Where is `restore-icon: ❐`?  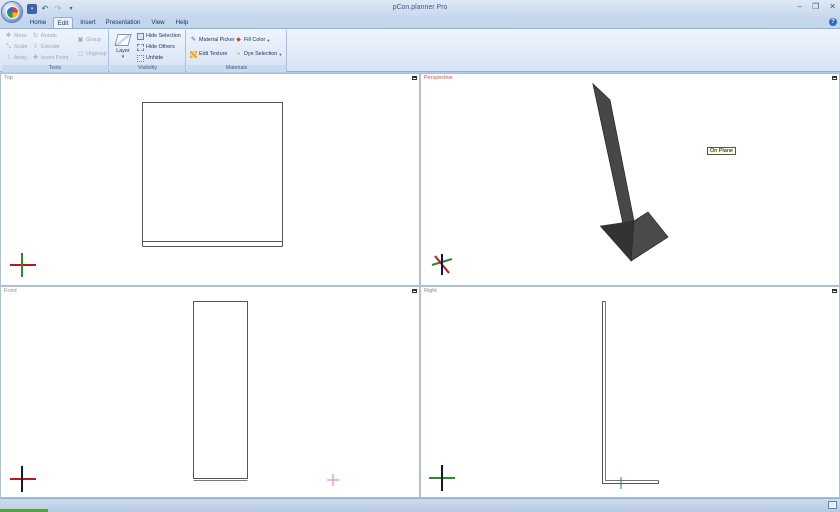 restore-icon: ❐ is located at coordinates (815, 6).